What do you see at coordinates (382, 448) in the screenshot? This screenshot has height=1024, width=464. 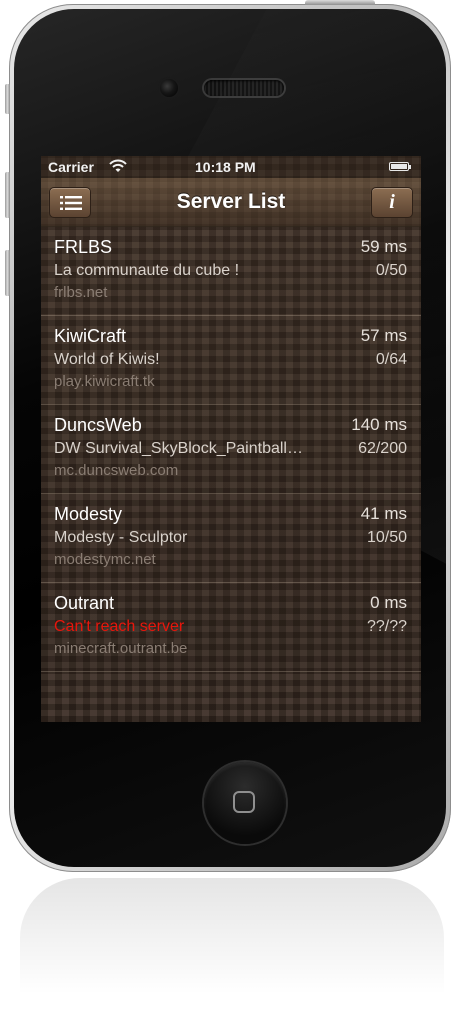 I see `server-players: 62/200` at bounding box center [382, 448].